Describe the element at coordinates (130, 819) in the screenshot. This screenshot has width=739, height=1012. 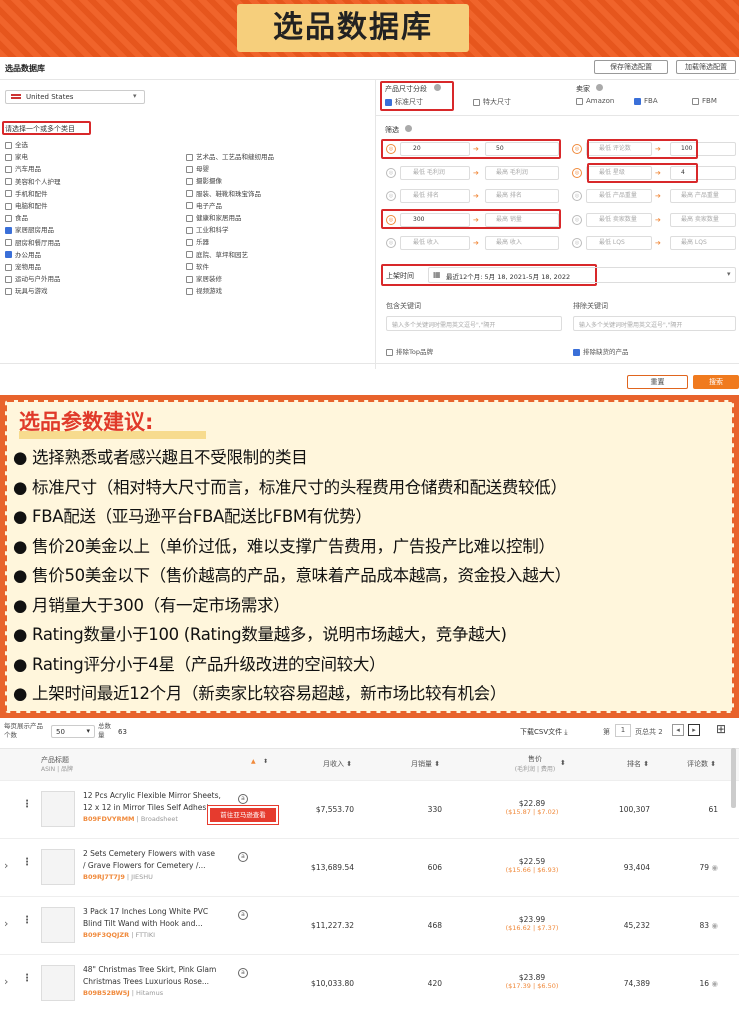
I see `product-asin: B09FDVYRMM | Broadsheet` at that location.